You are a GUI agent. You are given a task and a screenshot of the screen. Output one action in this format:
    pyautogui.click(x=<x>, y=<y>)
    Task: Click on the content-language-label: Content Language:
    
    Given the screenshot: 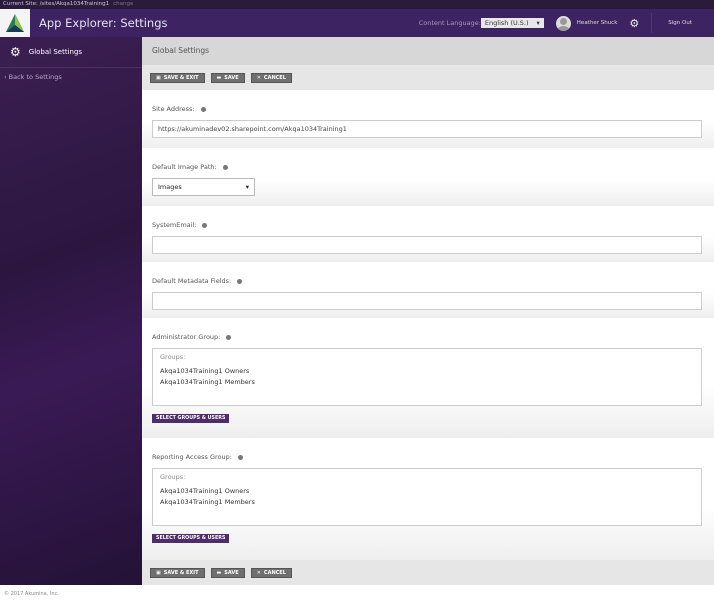 What is the action you would take?
    pyautogui.click(x=449, y=23)
    